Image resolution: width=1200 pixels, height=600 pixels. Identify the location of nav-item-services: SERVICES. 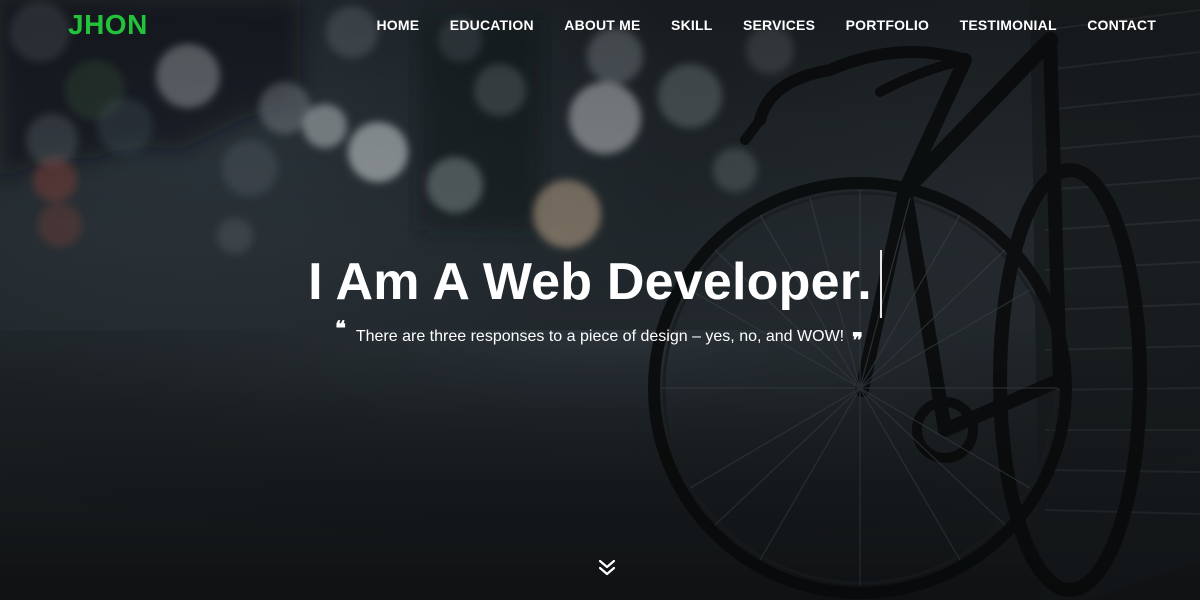
(779, 26).